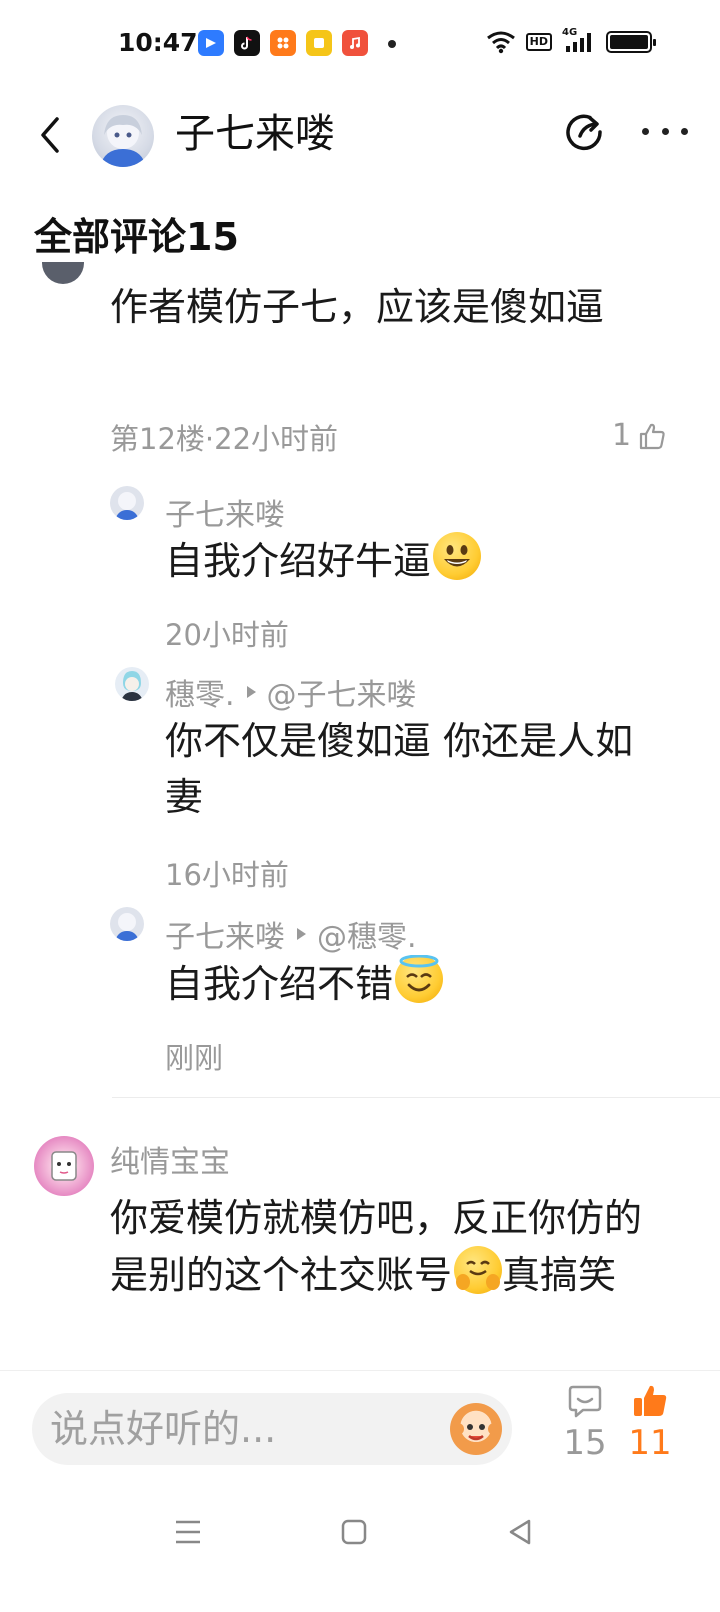 The height and width of the screenshot is (1612, 720). Describe the element at coordinates (279, 984) in the screenshot. I see `reply-text-content: 自我介绍不错` at that location.